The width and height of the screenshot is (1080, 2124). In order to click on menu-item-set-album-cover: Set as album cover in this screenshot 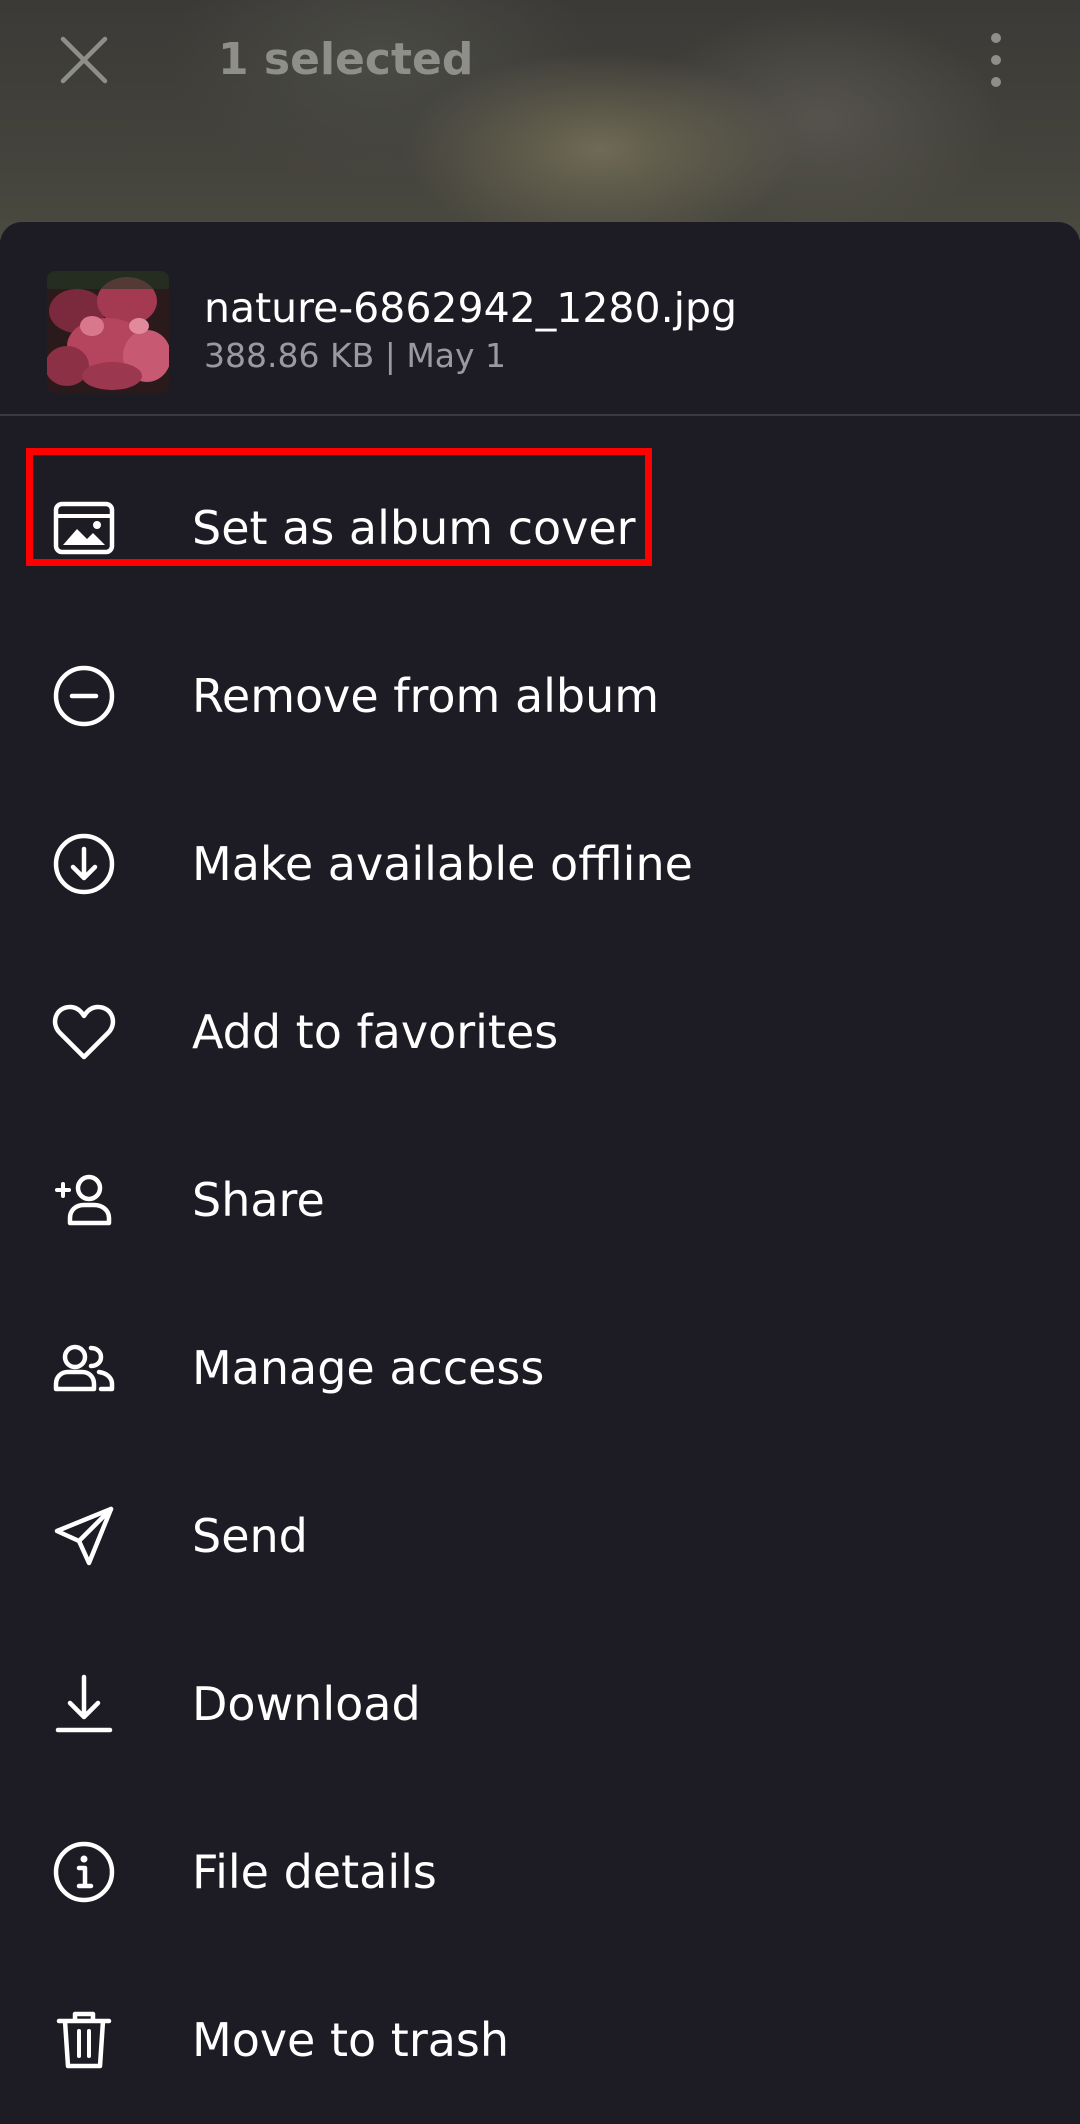, I will do `click(540, 528)`.